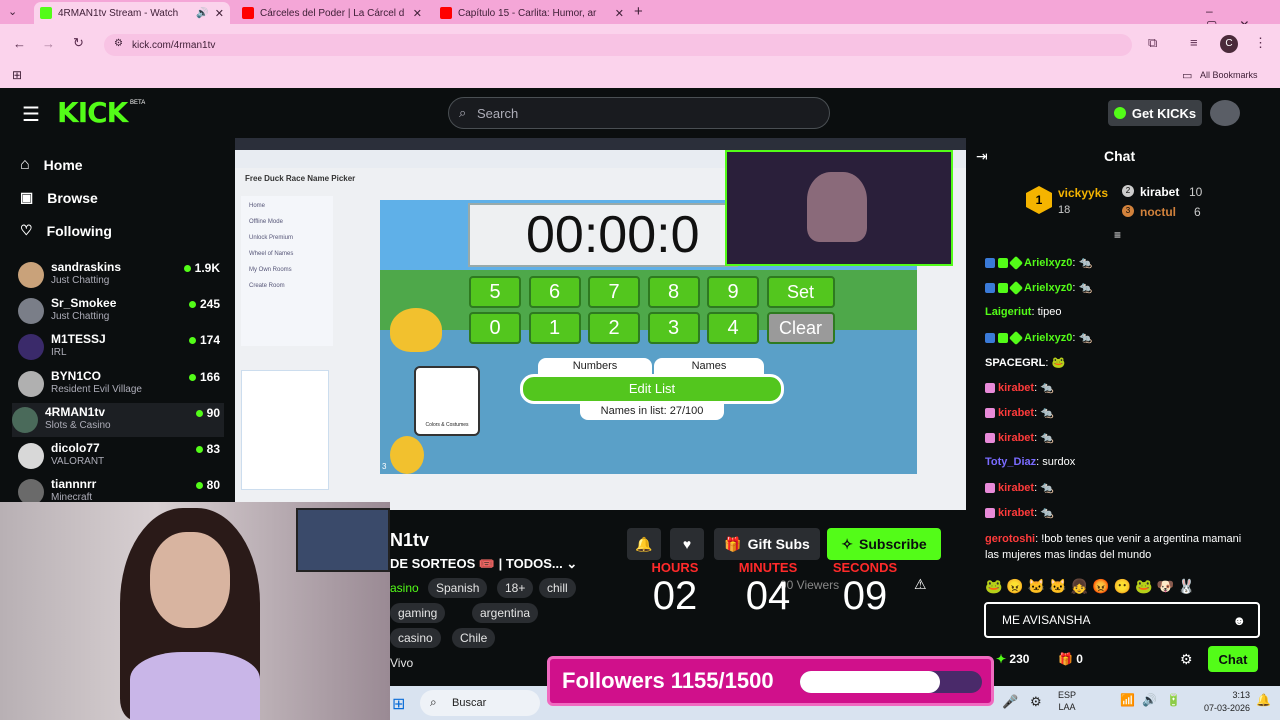 The width and height of the screenshot is (1280, 720). Describe the element at coordinates (332, 13) in the screenshot. I see `tab-youtube-1: Cárceles del Poder | La Cárcel d ✕` at that location.